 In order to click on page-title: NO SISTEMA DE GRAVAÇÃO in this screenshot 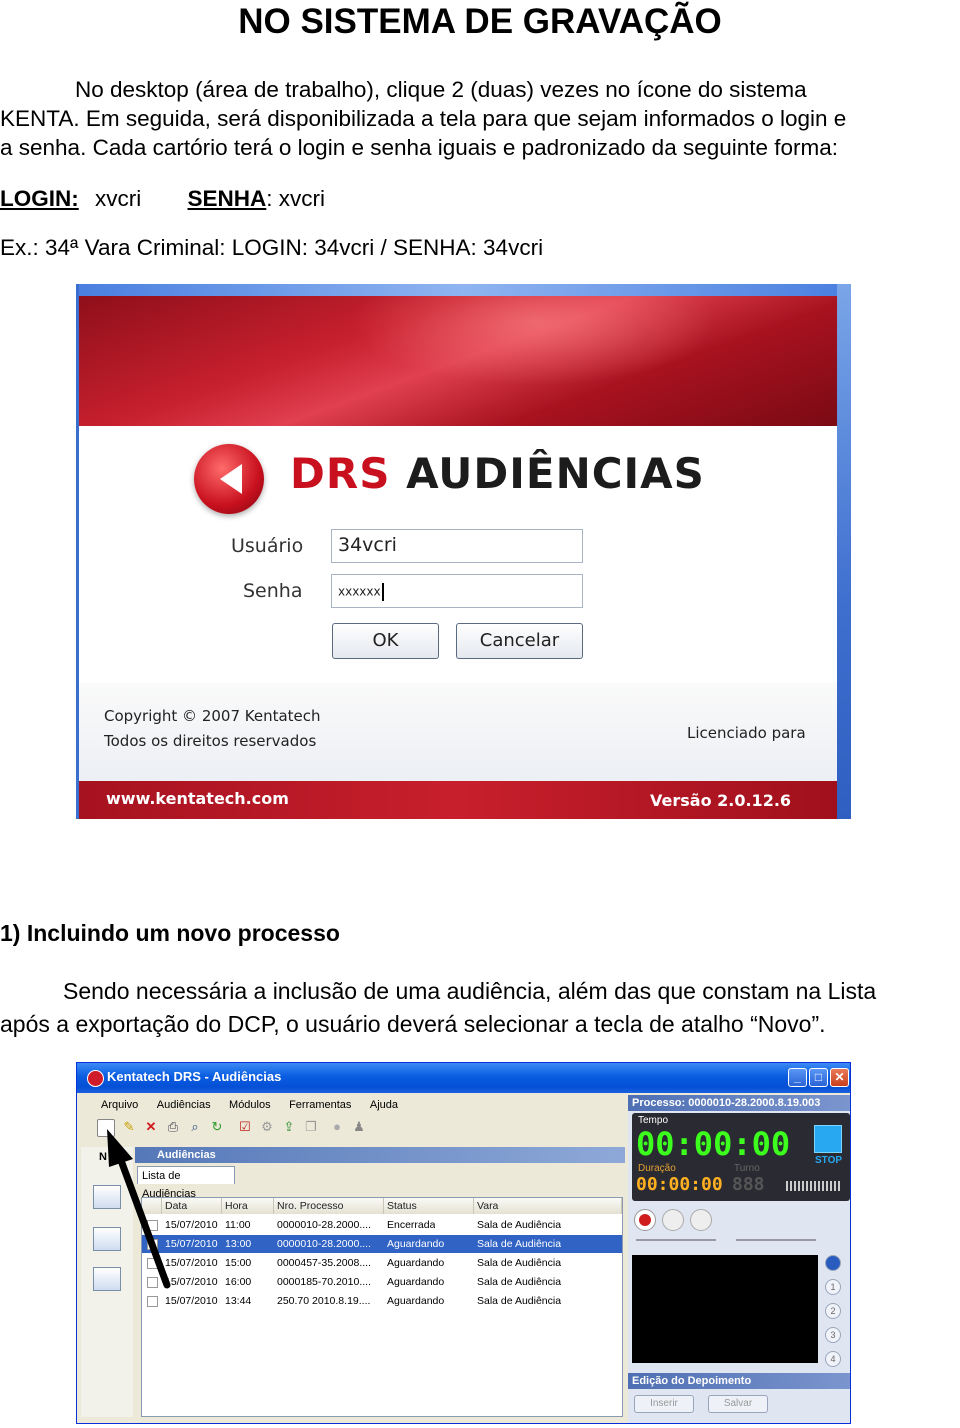, I will do `click(480, 21)`.